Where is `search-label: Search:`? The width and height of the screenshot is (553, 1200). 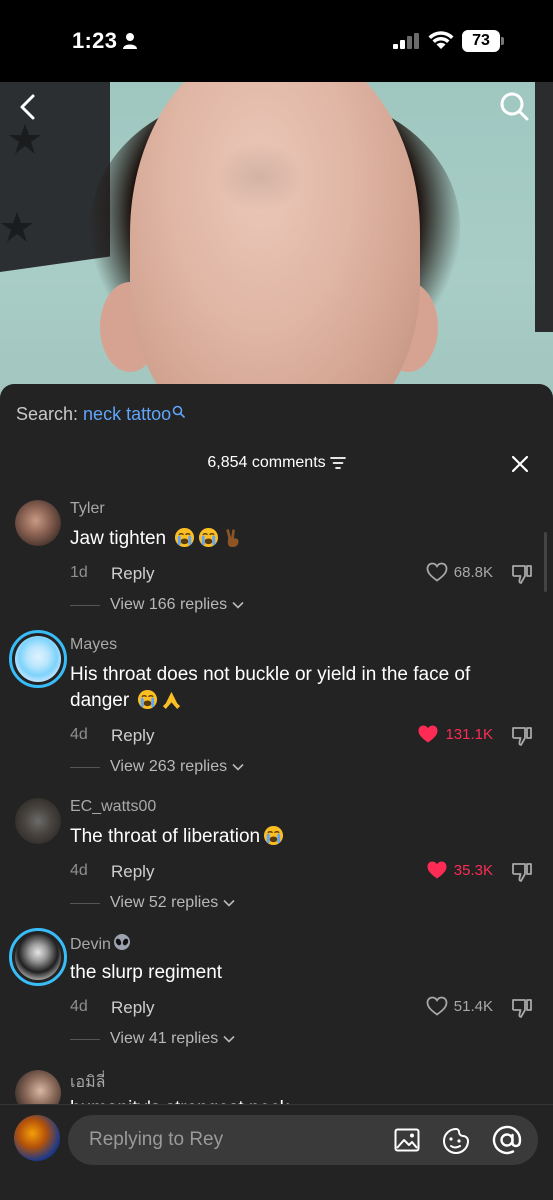 search-label: Search: is located at coordinates (50, 414).